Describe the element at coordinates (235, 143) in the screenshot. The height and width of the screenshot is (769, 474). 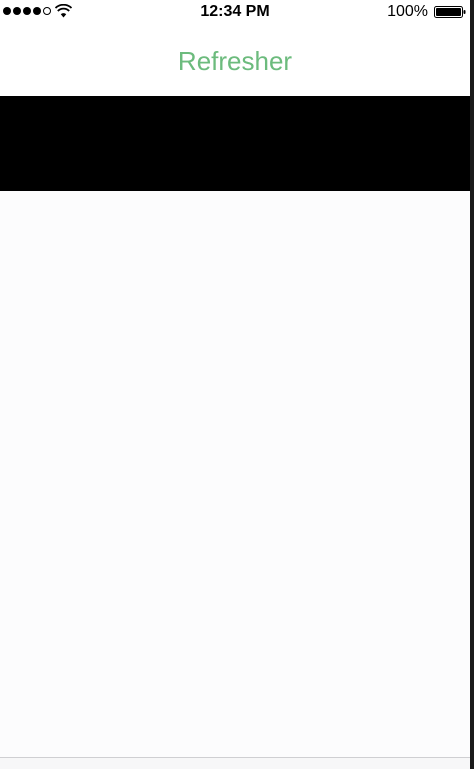
I see `refresher-area` at that location.